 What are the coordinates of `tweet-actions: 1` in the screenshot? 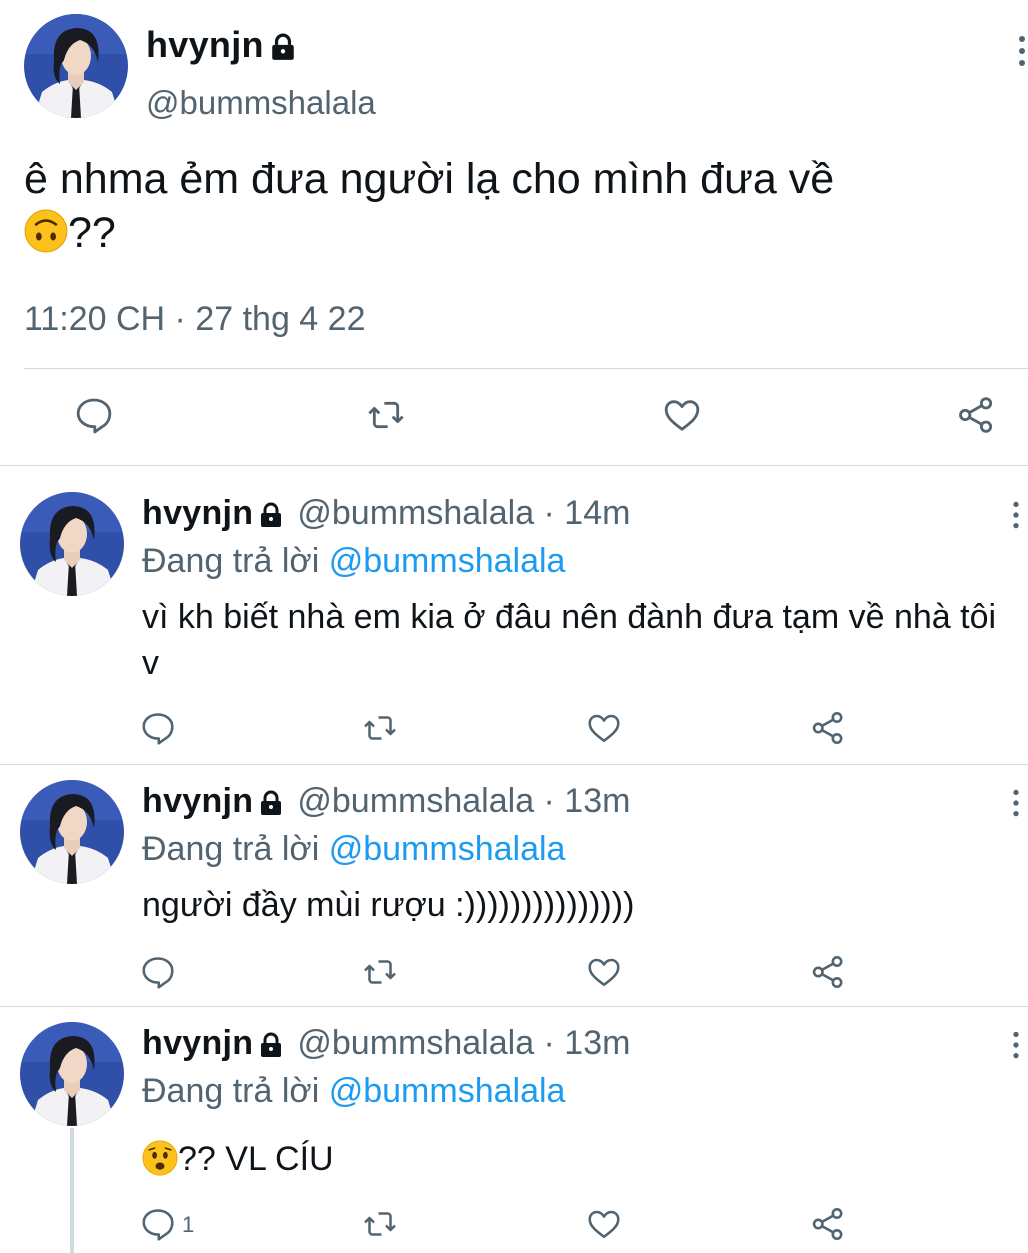 It's located at (514, 1226).